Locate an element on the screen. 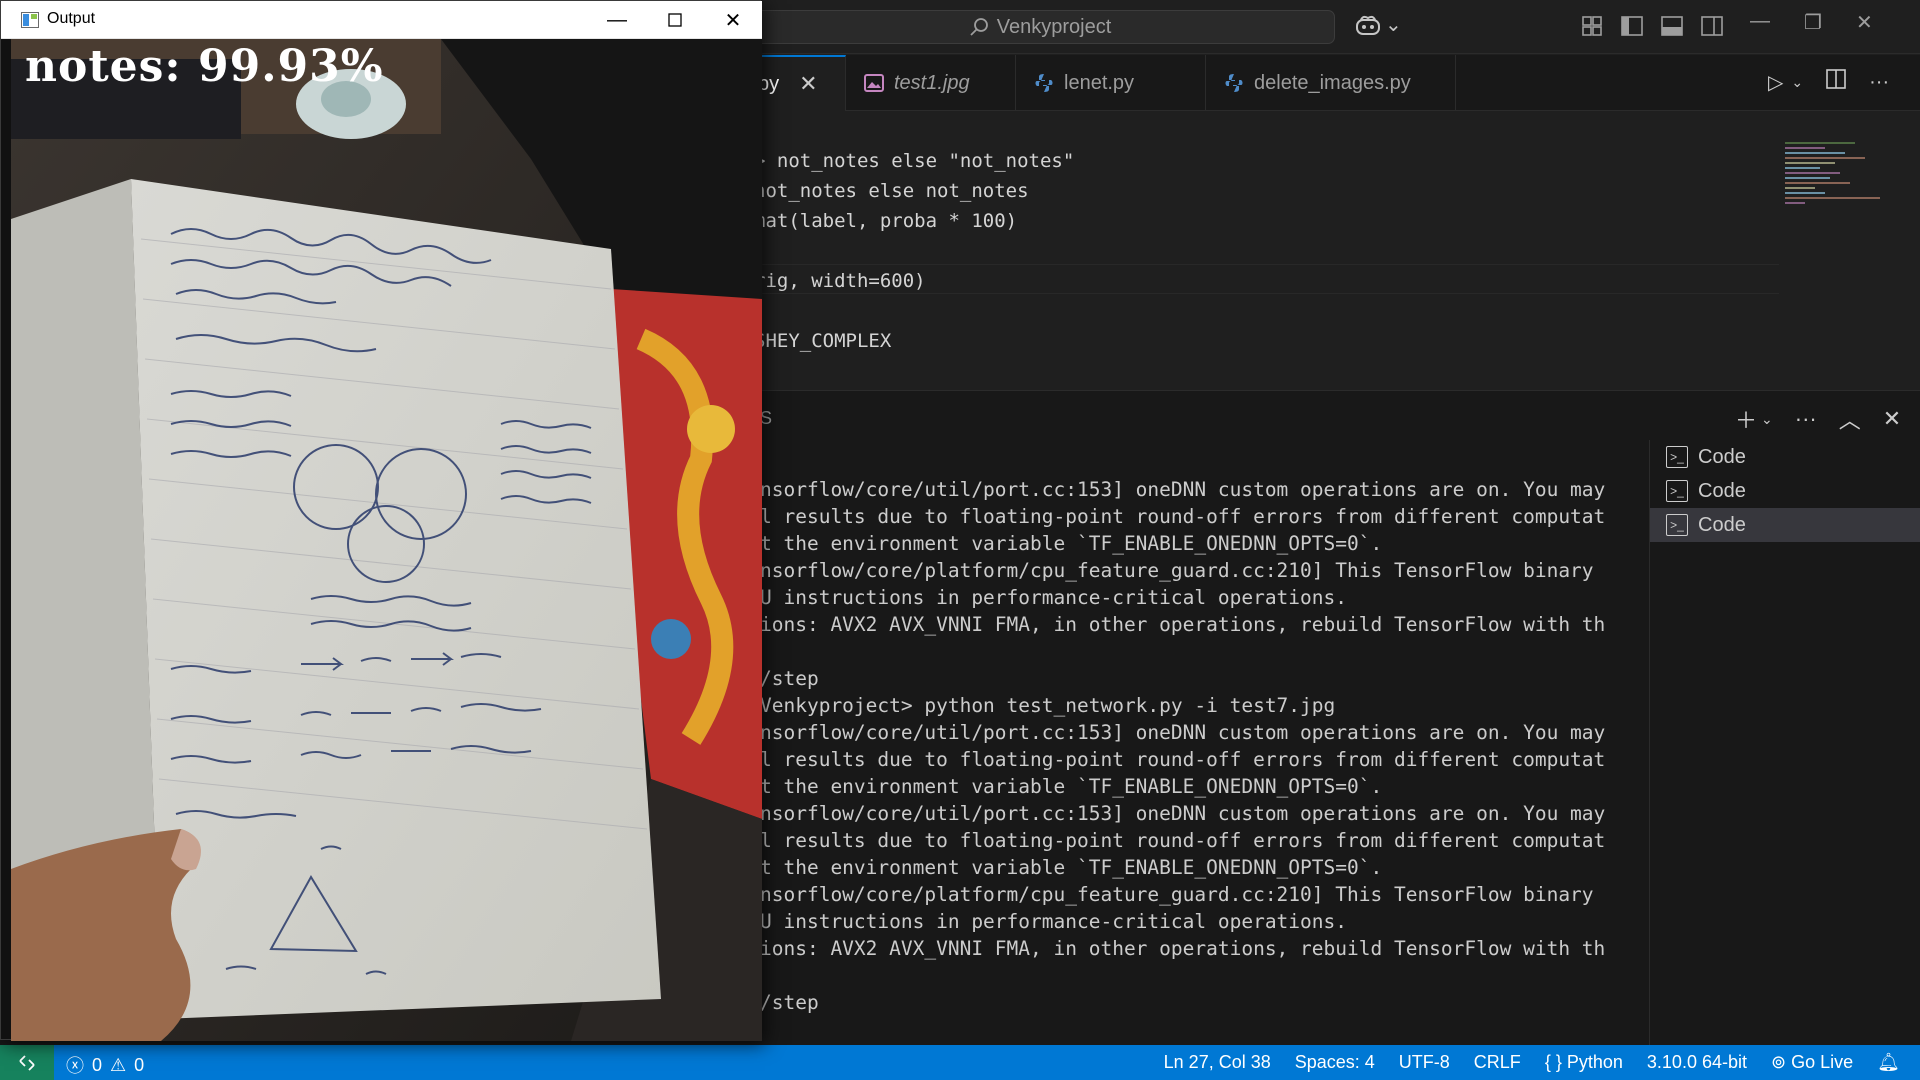 The image size is (1920, 1080). braces-icon: { } is located at coordinates (1553, 1062).